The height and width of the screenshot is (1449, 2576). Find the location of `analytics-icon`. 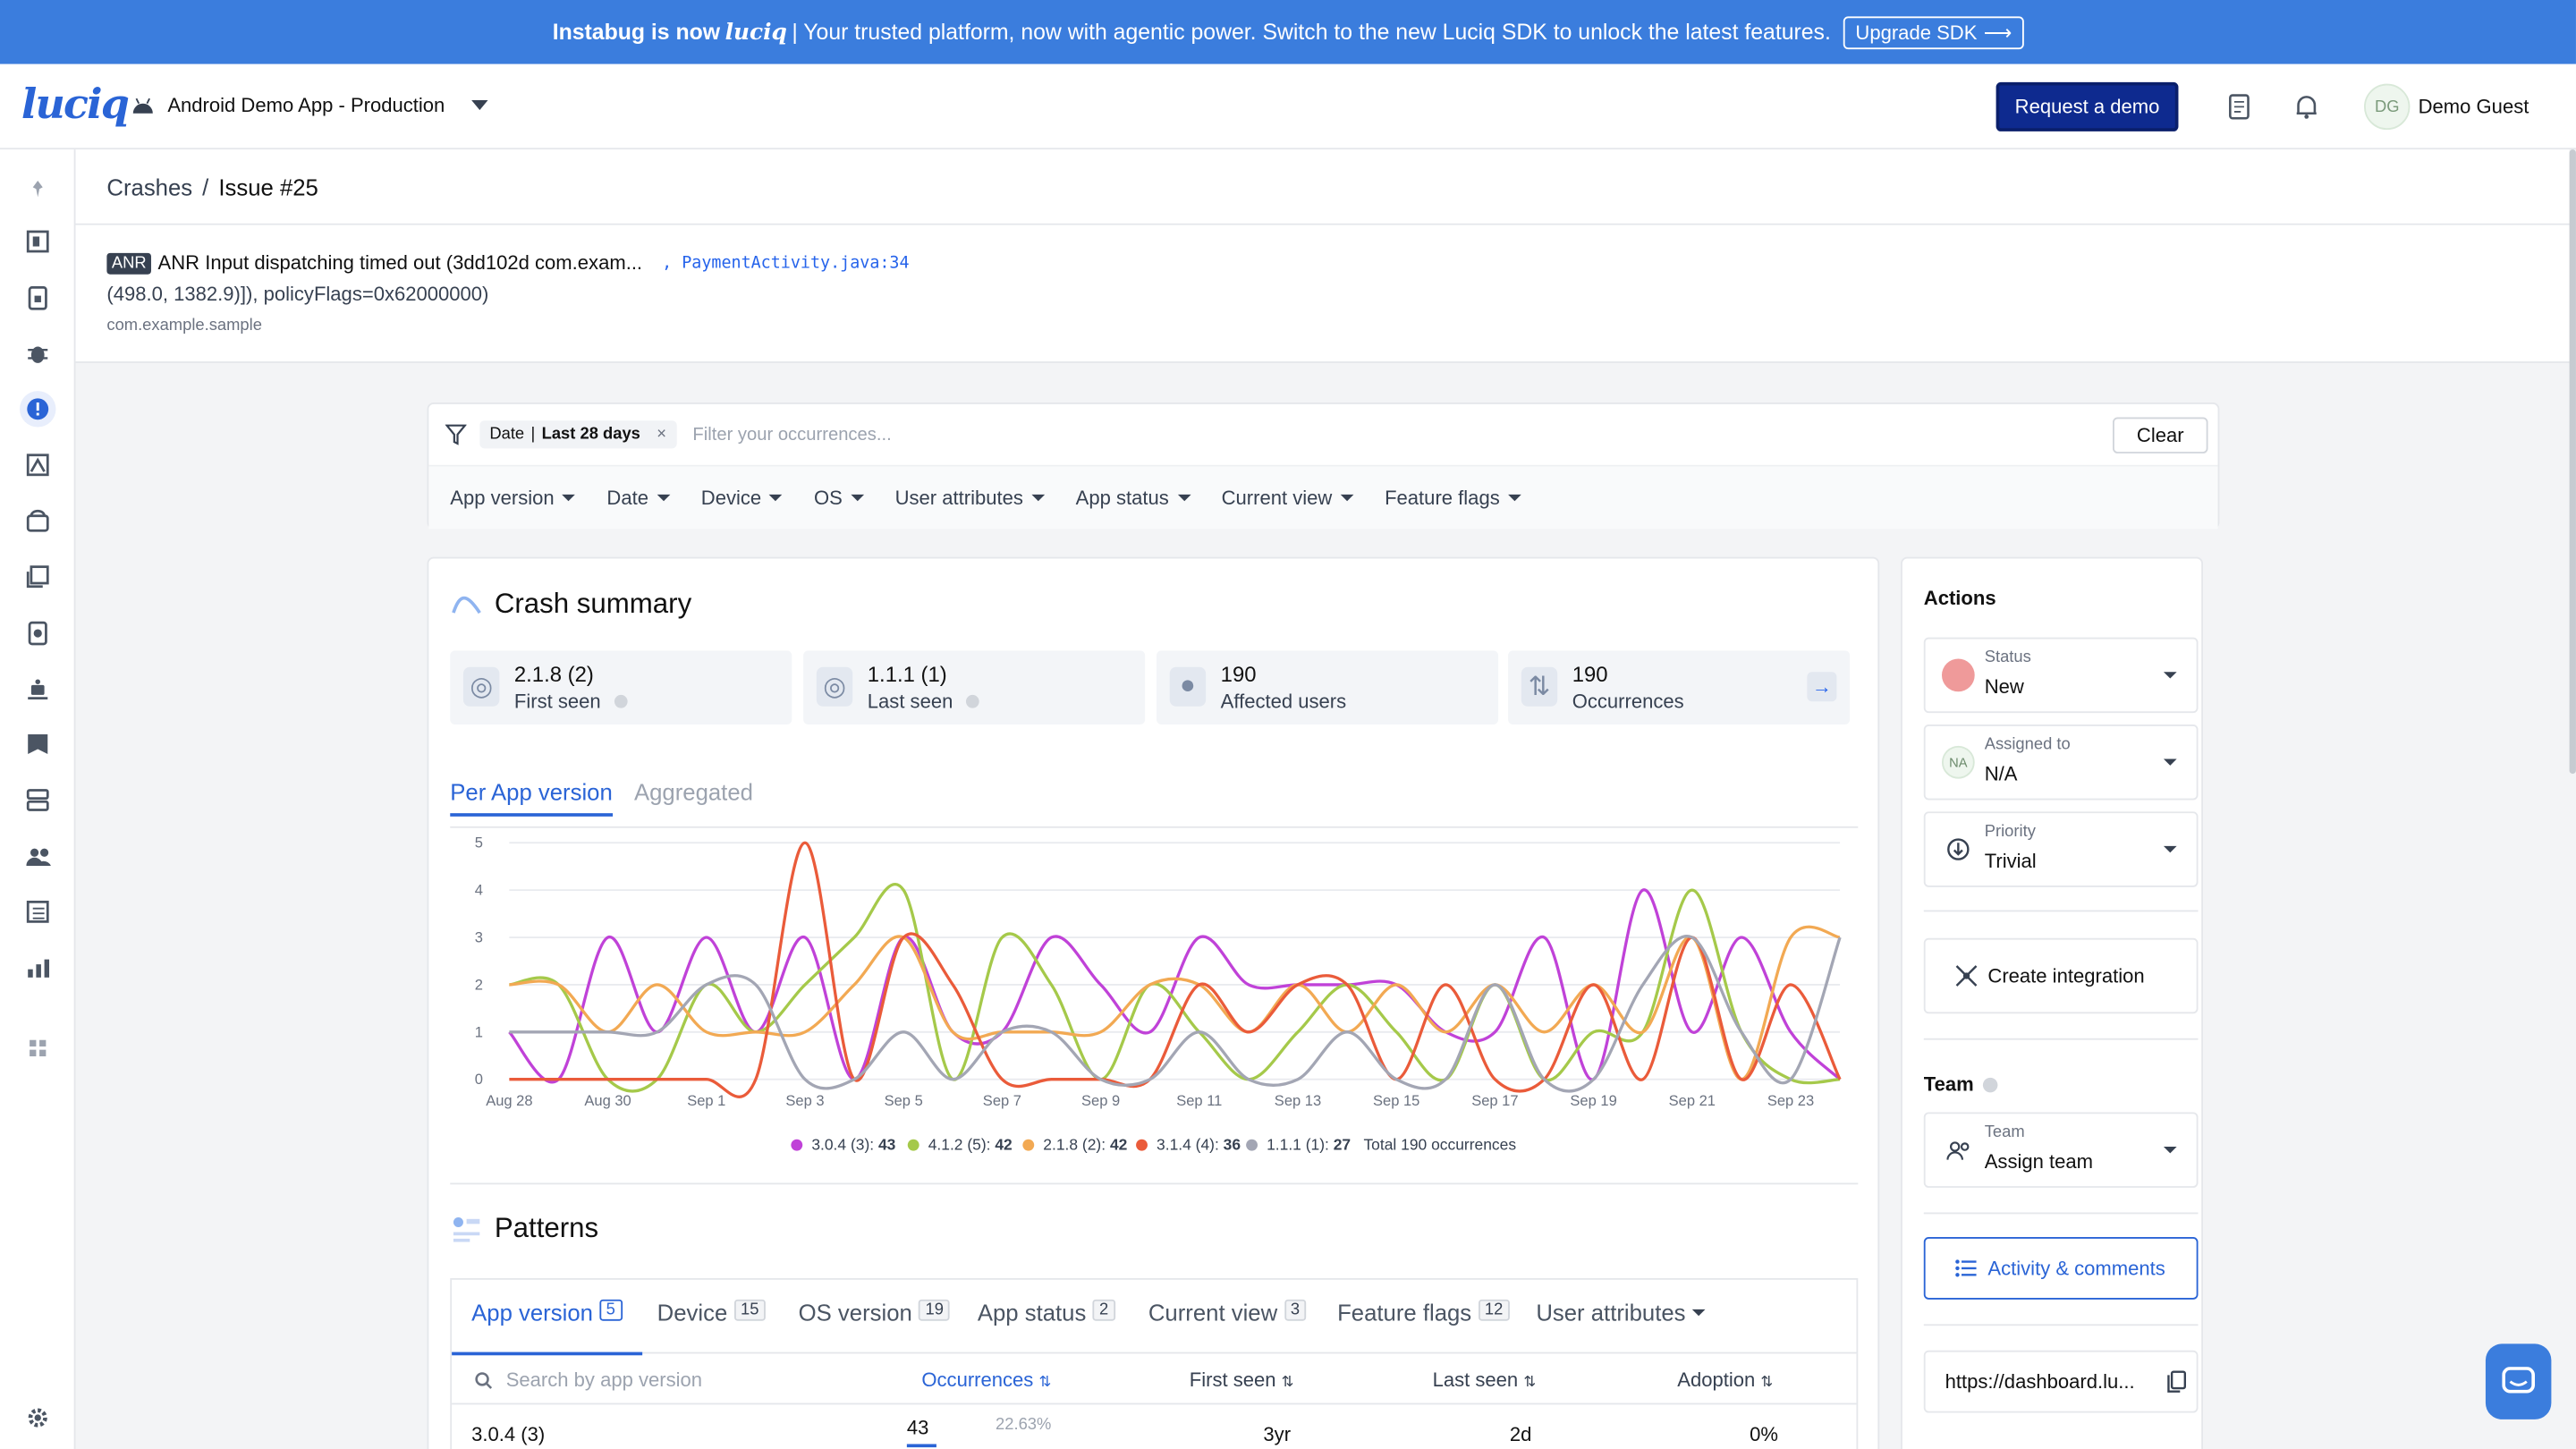

analytics-icon is located at coordinates (38, 967).